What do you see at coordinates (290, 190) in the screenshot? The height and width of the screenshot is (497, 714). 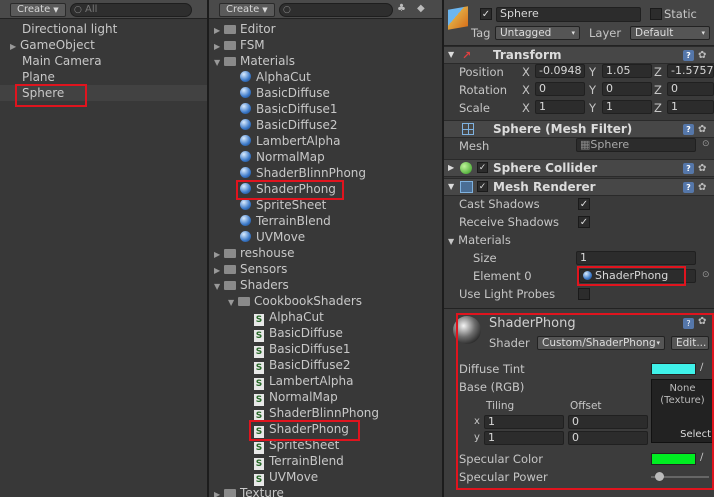 I see `highlight-box` at bounding box center [290, 190].